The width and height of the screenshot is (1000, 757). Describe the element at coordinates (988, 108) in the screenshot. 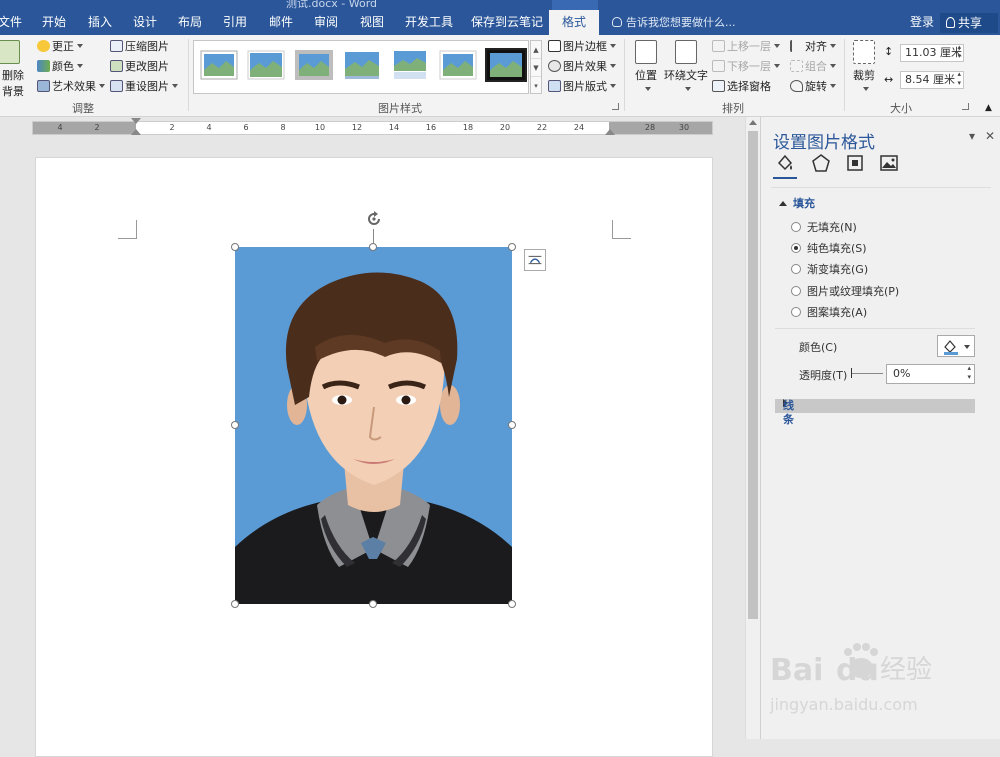

I see `collapse-ribbon-icon: ▲` at that location.